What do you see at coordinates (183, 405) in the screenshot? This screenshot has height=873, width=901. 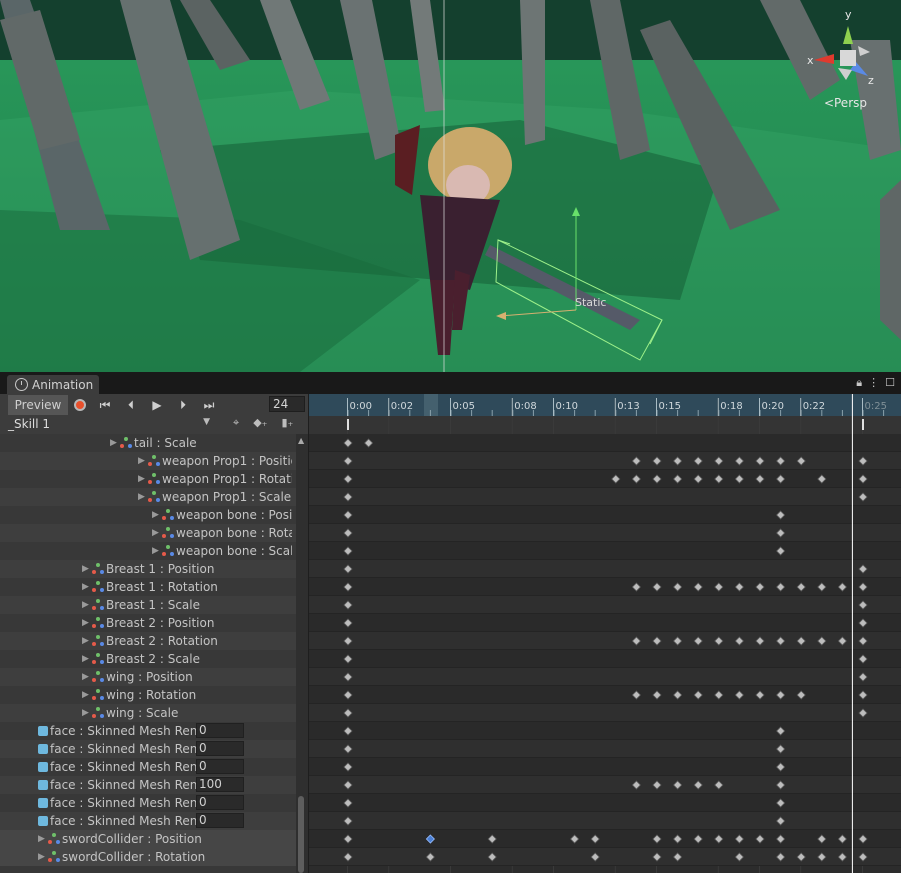 I see `next-key-button: ⏵︎` at bounding box center [183, 405].